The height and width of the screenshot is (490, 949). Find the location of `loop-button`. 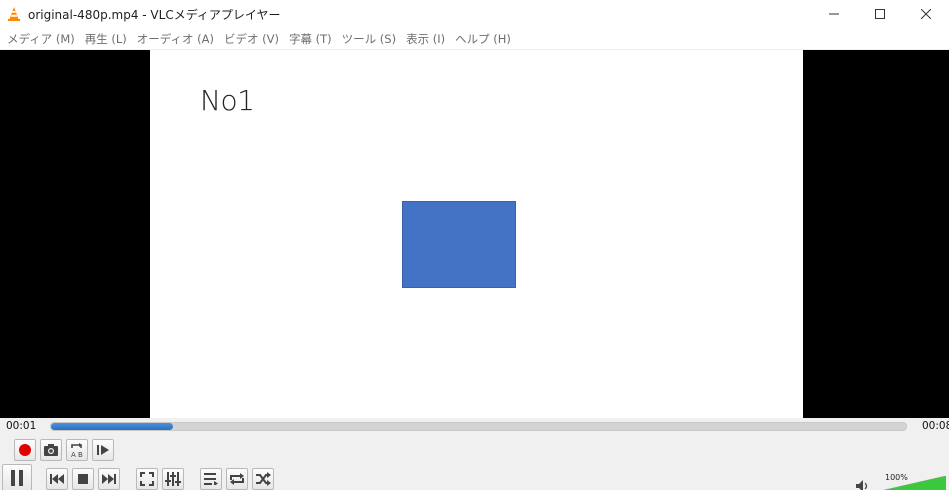

loop-button is located at coordinates (237, 479).